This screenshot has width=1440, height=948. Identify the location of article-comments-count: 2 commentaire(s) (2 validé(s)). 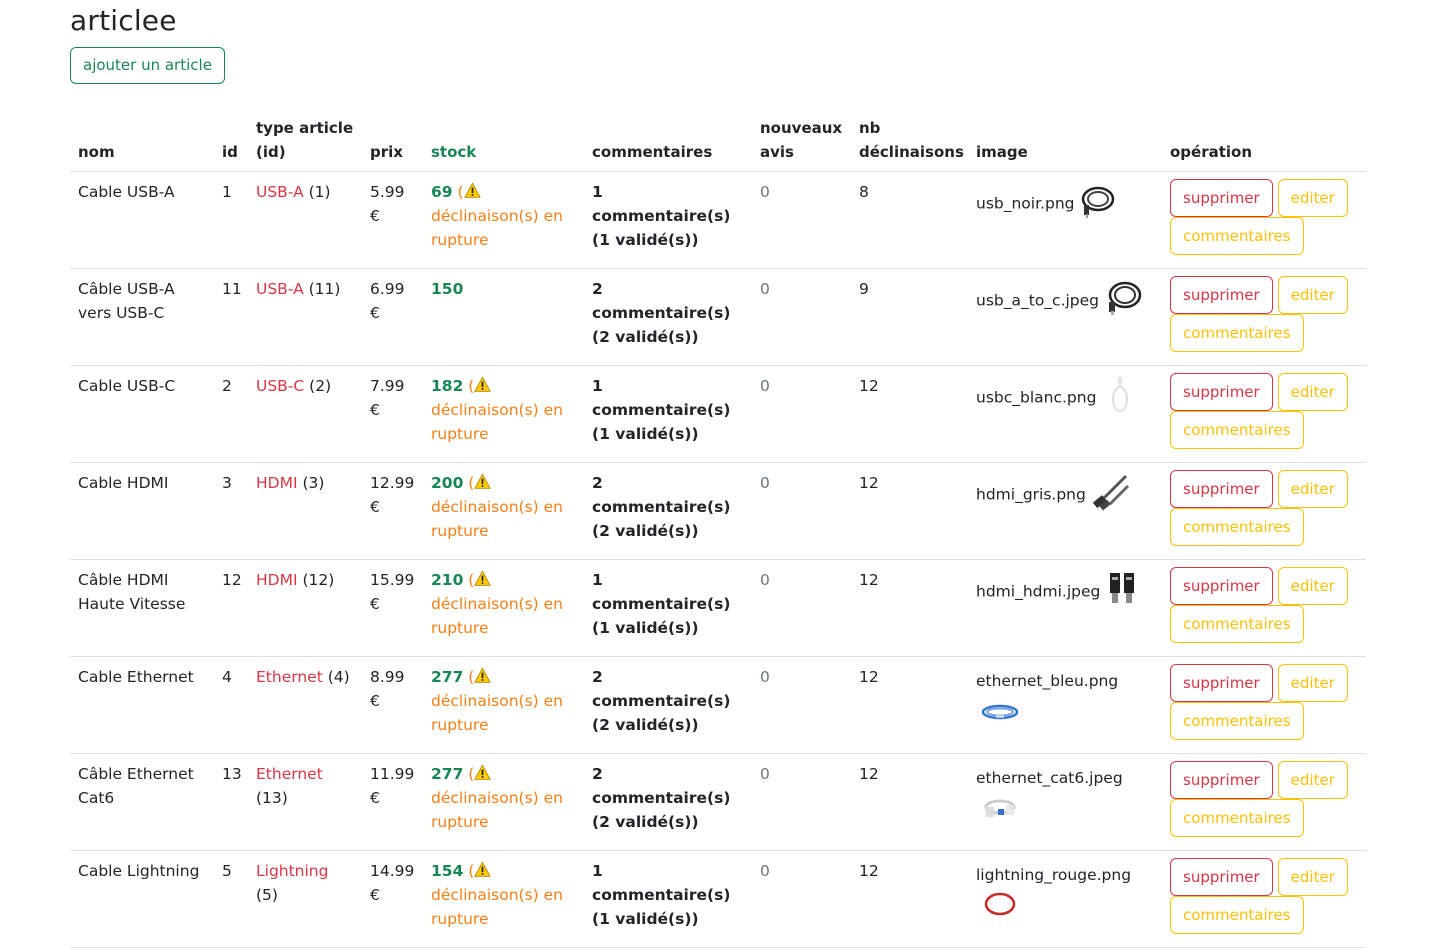
(661, 313).